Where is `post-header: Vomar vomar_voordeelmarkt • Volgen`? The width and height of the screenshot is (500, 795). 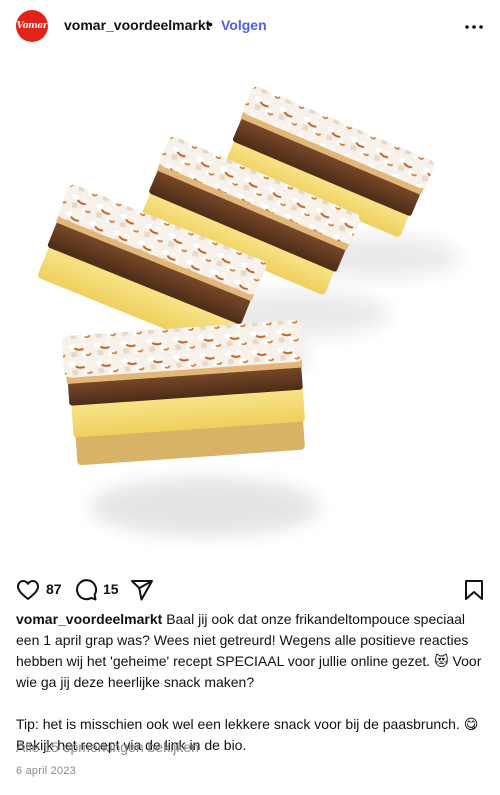
post-header: Vomar vomar_voordeelmarkt • Volgen is located at coordinates (250, 26).